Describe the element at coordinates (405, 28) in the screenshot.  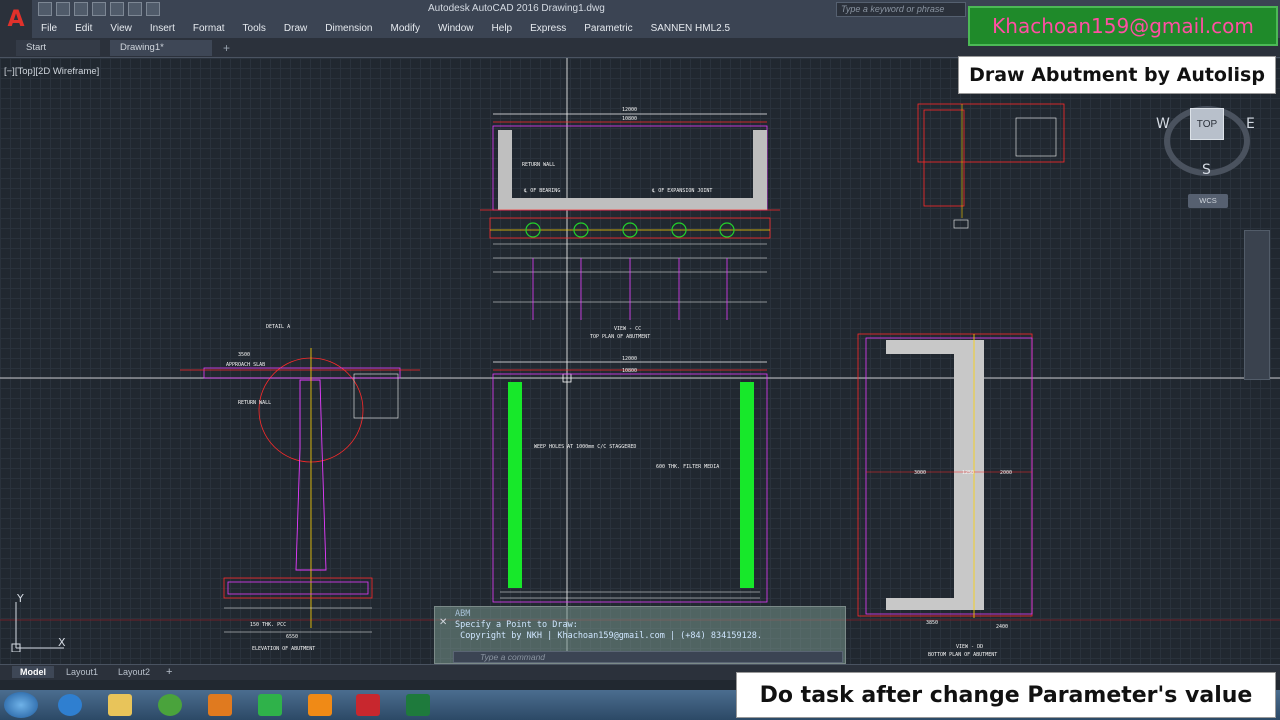
I see `menu-modify: Modify` at that location.